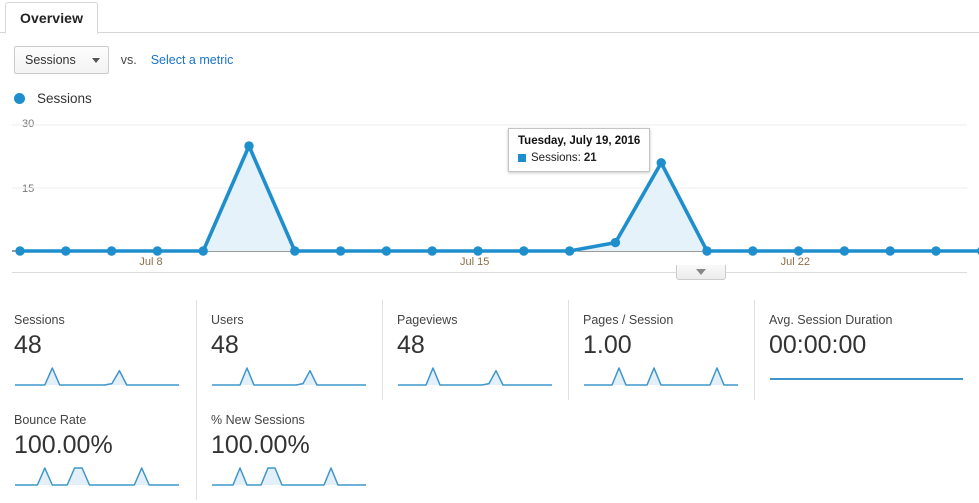 The width and height of the screenshot is (979, 503). I want to click on metric-card: Pages / Session 1.00, so click(661, 350).